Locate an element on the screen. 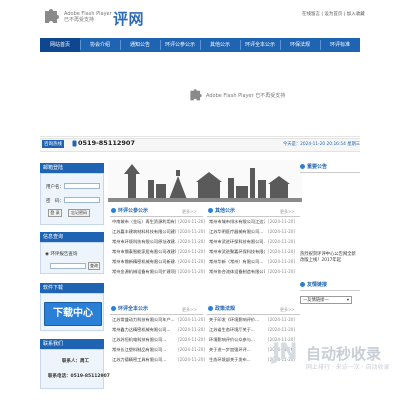  section-title: 政策法规 is located at coordinates (225, 309).